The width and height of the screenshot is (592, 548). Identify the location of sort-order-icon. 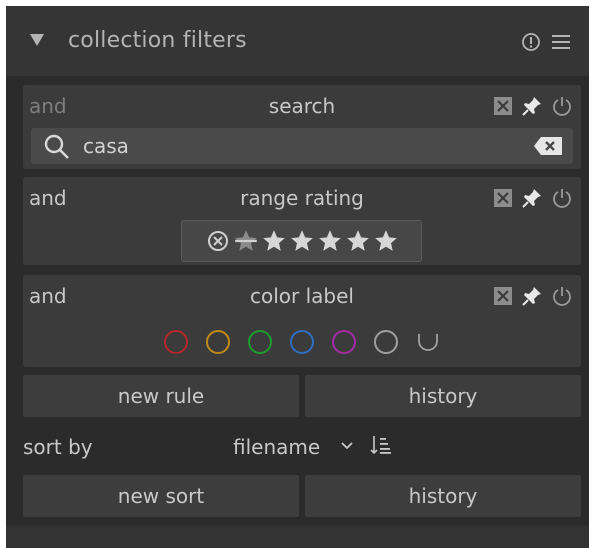
(381, 447).